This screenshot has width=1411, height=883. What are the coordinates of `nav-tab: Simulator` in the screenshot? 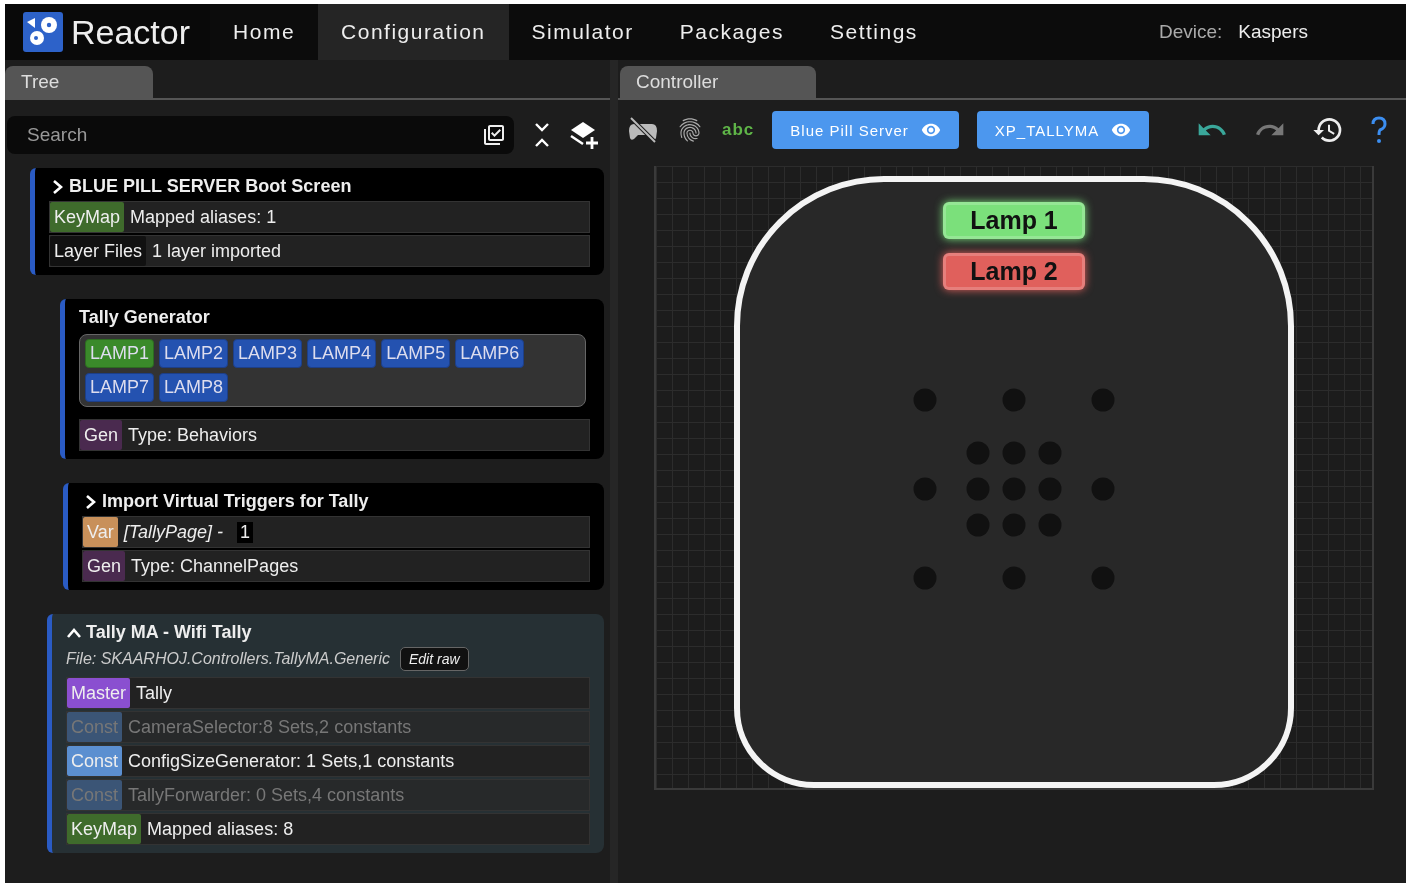 It's located at (582, 32).